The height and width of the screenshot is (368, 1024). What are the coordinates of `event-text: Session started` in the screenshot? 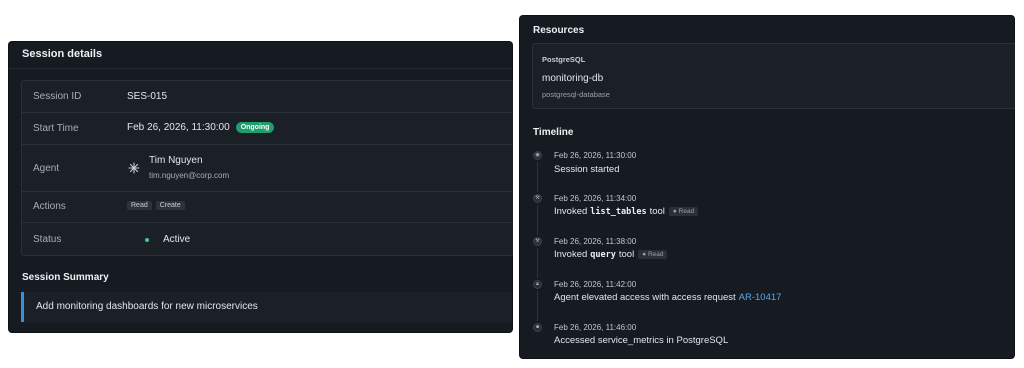 It's located at (587, 169).